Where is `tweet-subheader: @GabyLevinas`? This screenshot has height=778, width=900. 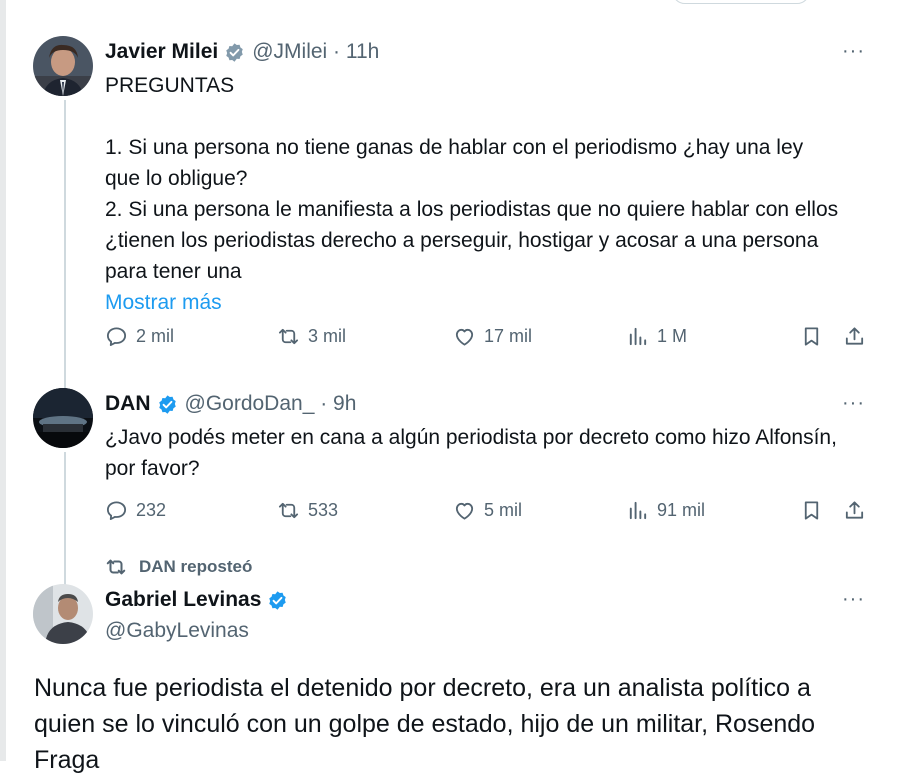 tweet-subheader: @GabyLevinas is located at coordinates (177, 631).